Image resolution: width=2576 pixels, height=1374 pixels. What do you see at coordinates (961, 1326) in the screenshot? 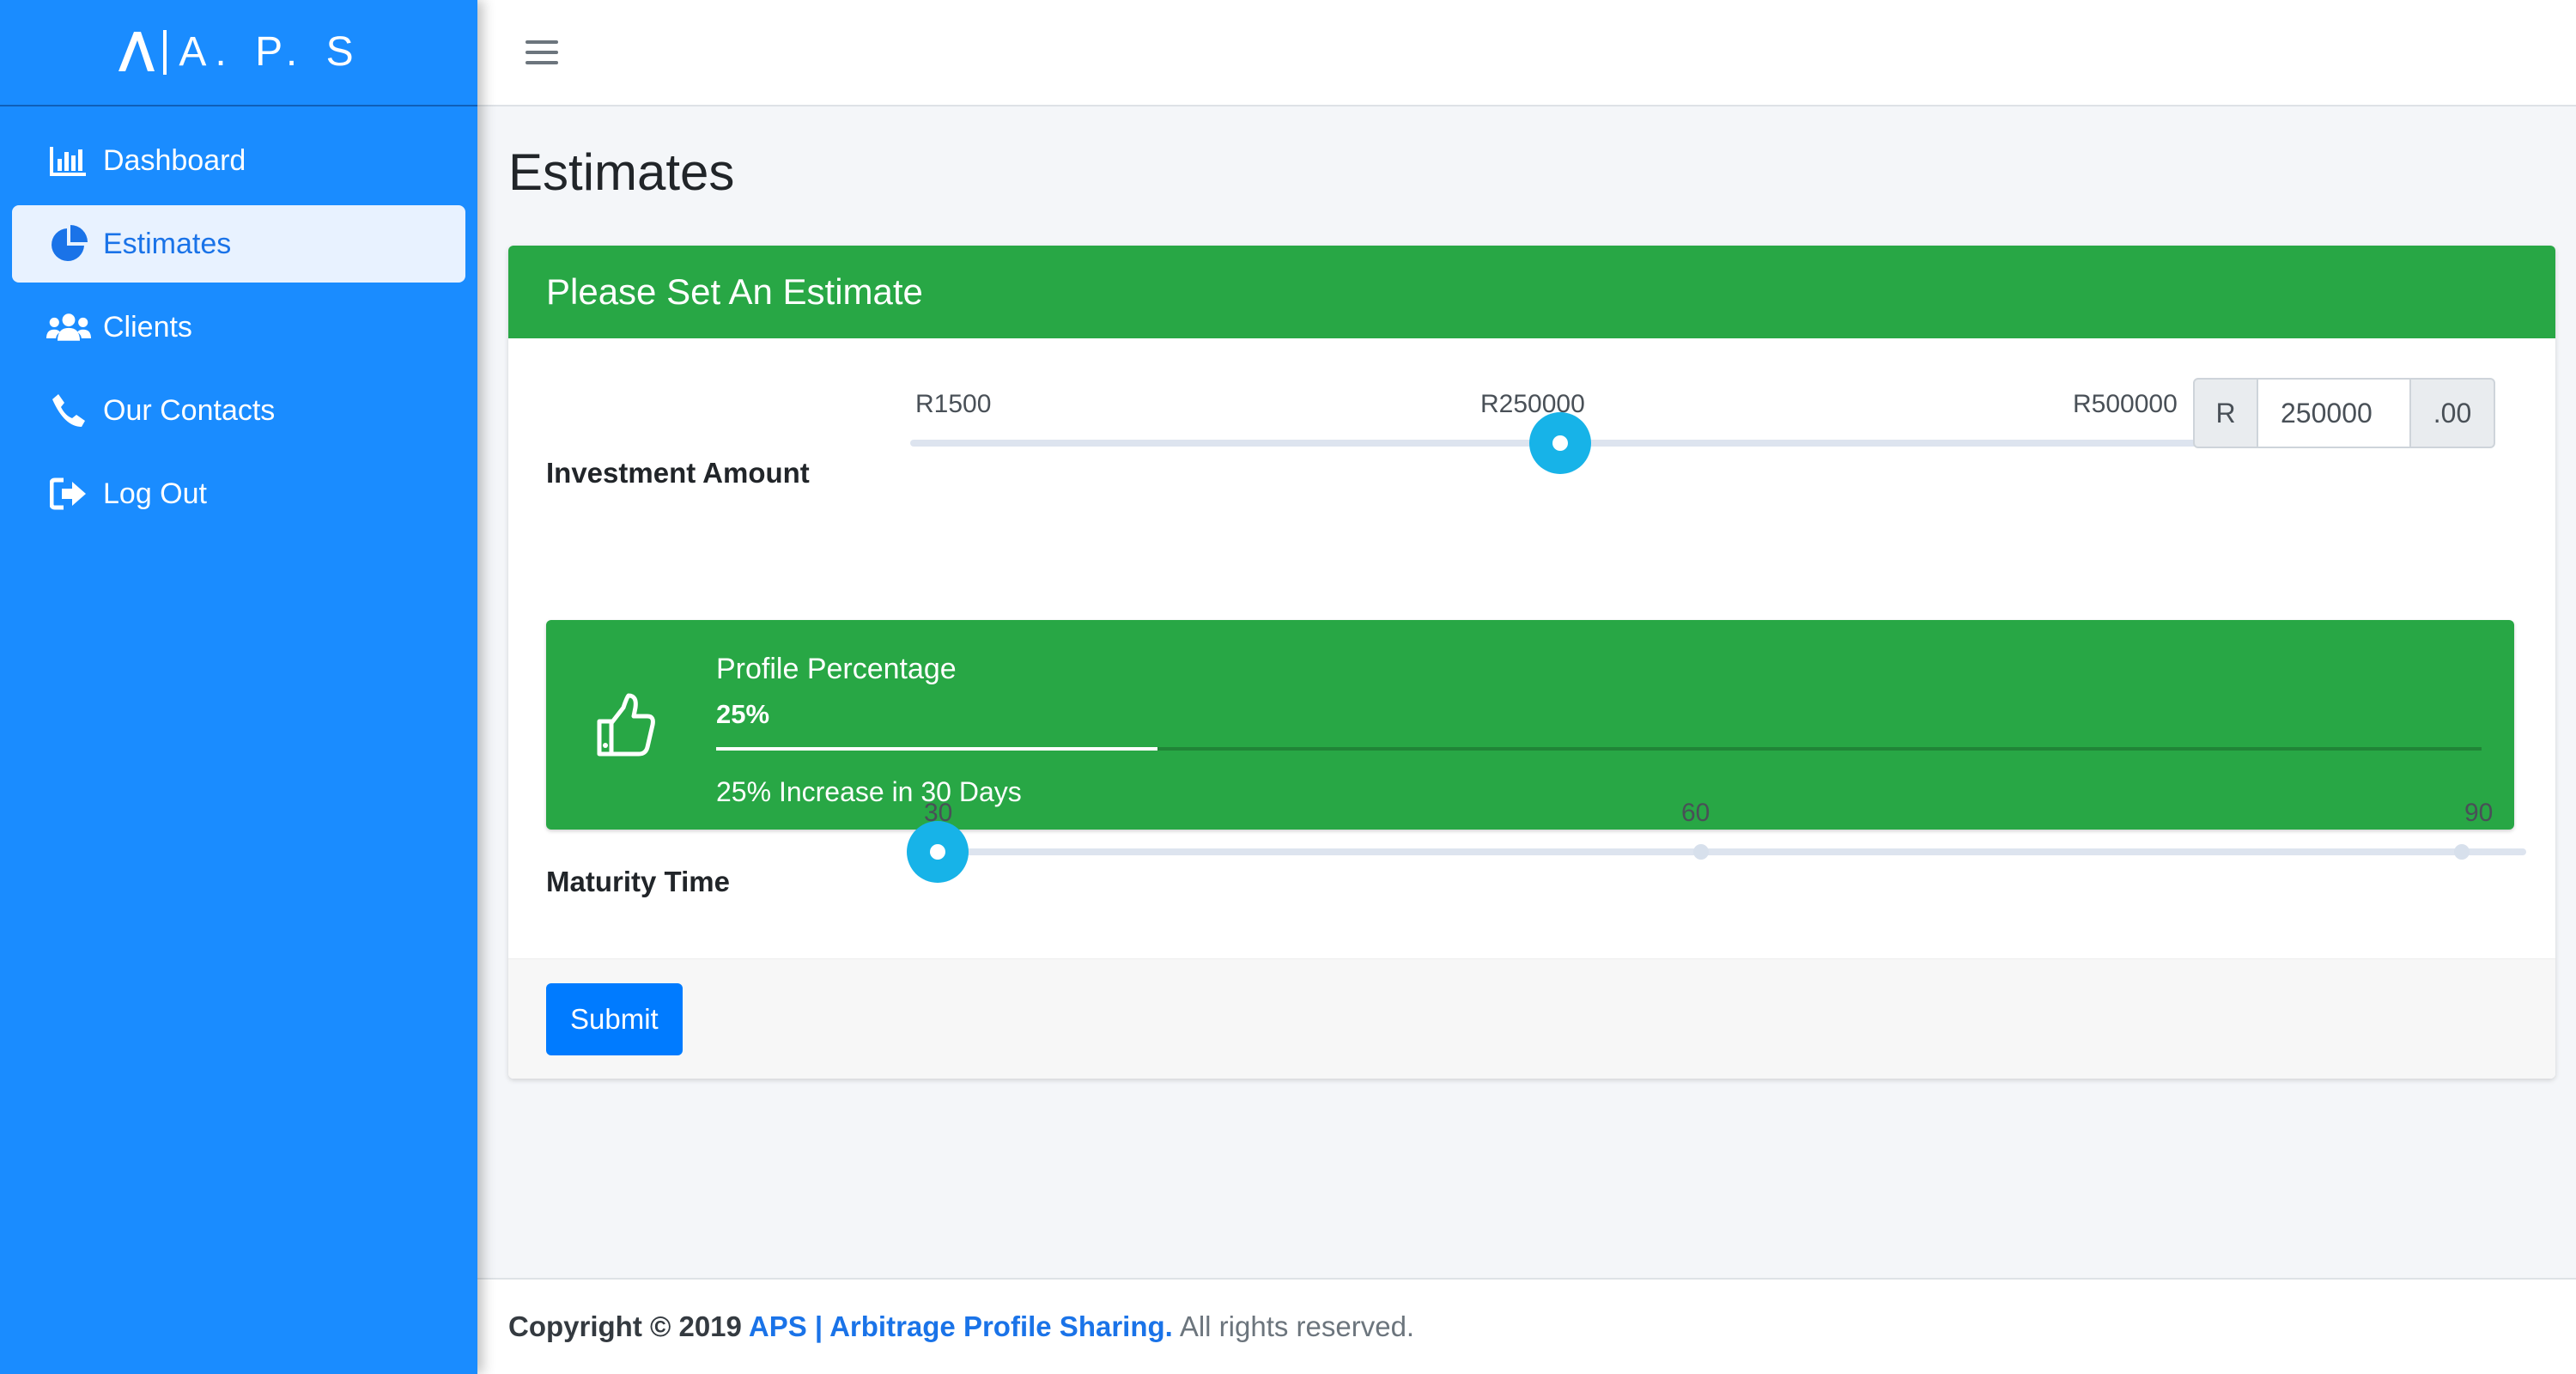
I see `footer-brand-link: APS | Arbitrage Profile Sharing.` at bounding box center [961, 1326].